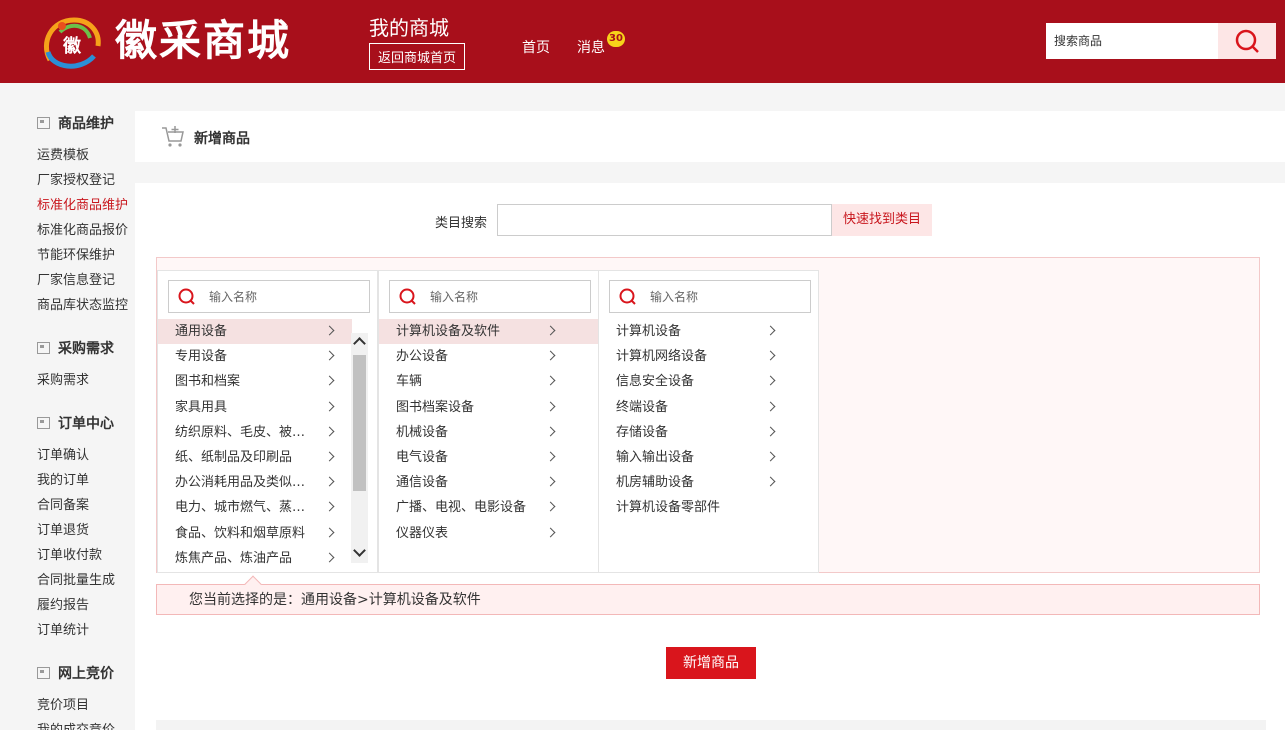 The width and height of the screenshot is (1285, 730). I want to click on column-search-placeholder: 输入名称, so click(233, 297).